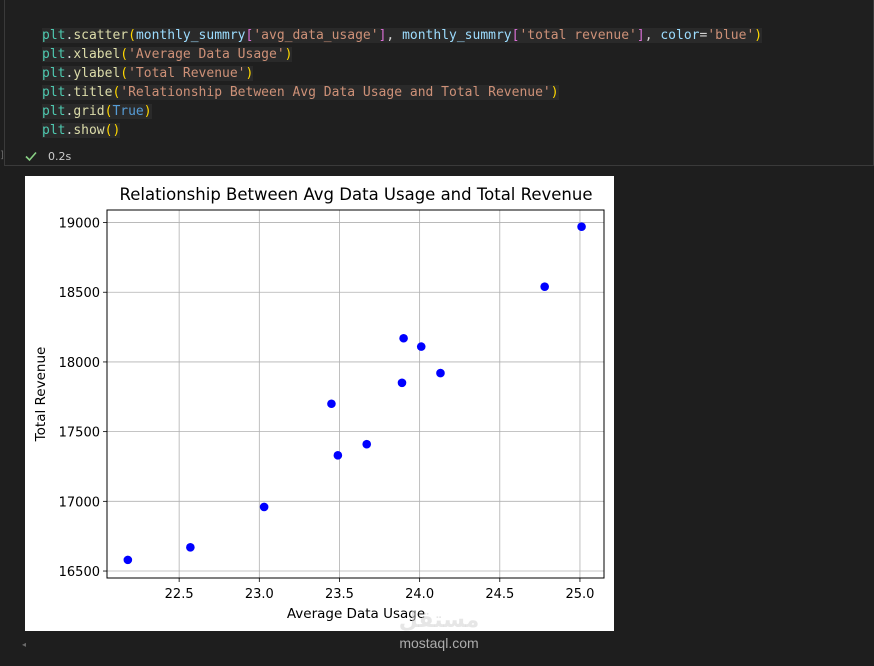 Image resolution: width=874 pixels, height=666 pixels. Describe the element at coordinates (206, 54) in the screenshot. I see `code-token: 'Average Data Usage'` at that location.